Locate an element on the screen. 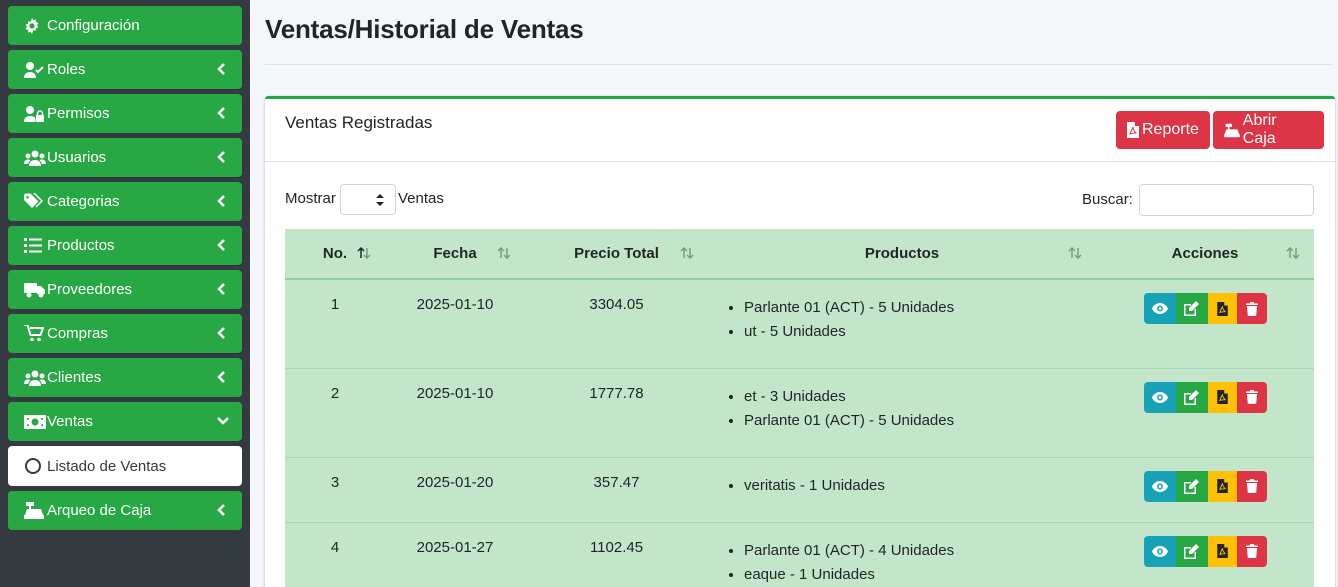 The width and height of the screenshot is (1338, 587). search-input is located at coordinates (1226, 200).